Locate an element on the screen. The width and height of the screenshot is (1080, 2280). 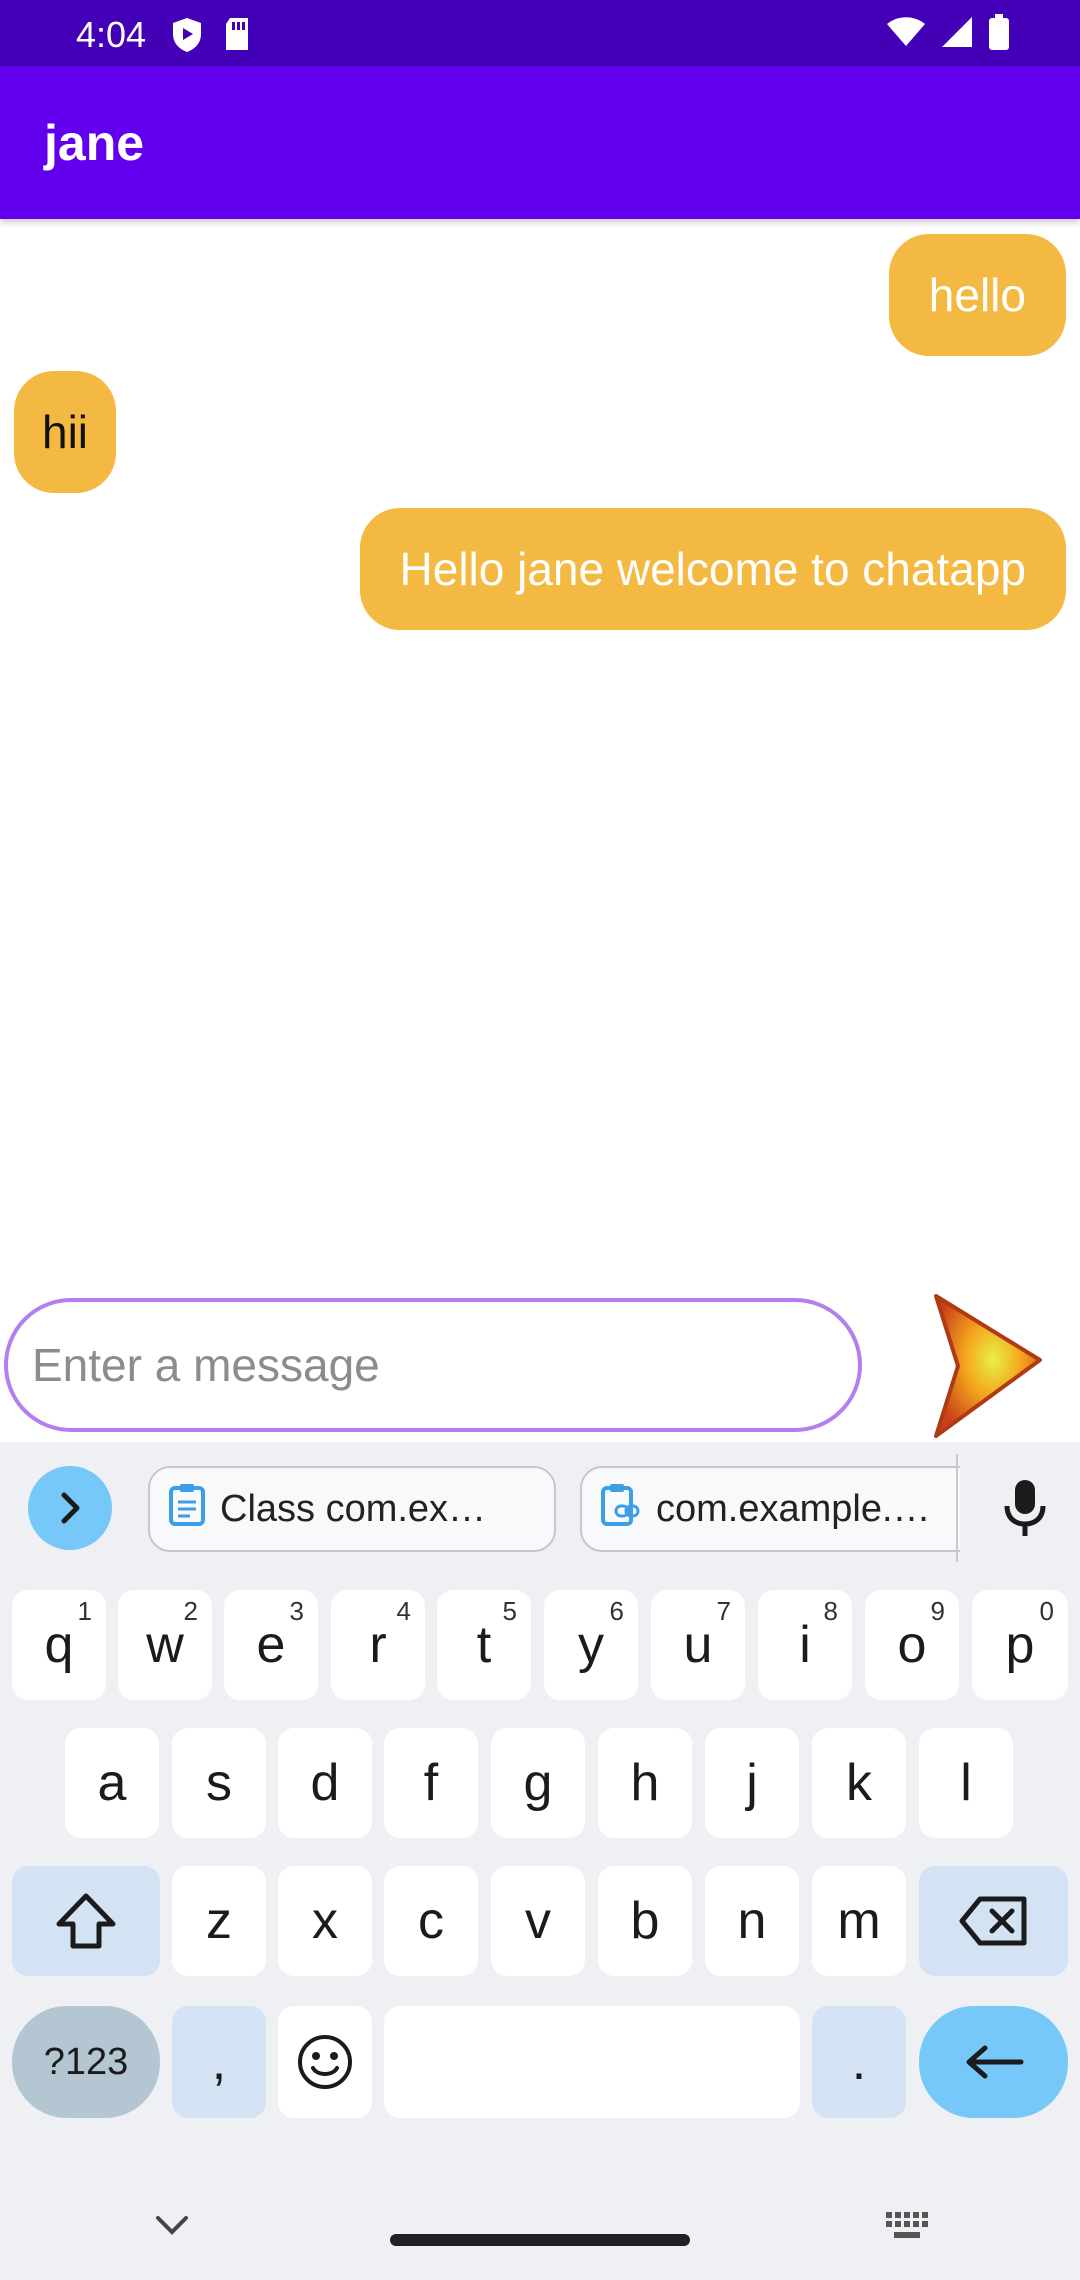
sd-card-icon is located at coordinates (237, 37).